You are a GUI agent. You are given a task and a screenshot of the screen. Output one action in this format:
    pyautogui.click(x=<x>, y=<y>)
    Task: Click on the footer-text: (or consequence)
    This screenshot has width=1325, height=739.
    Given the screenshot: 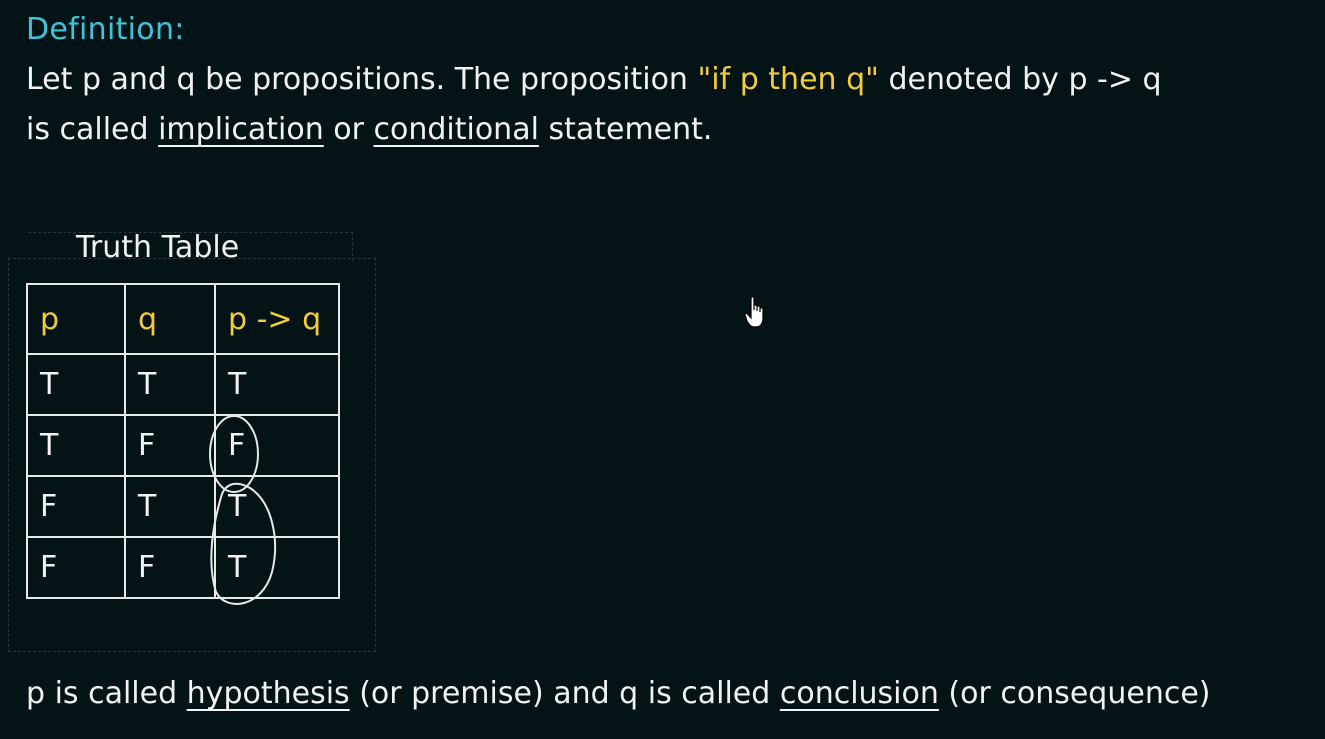 What is the action you would take?
    pyautogui.click(x=1074, y=693)
    